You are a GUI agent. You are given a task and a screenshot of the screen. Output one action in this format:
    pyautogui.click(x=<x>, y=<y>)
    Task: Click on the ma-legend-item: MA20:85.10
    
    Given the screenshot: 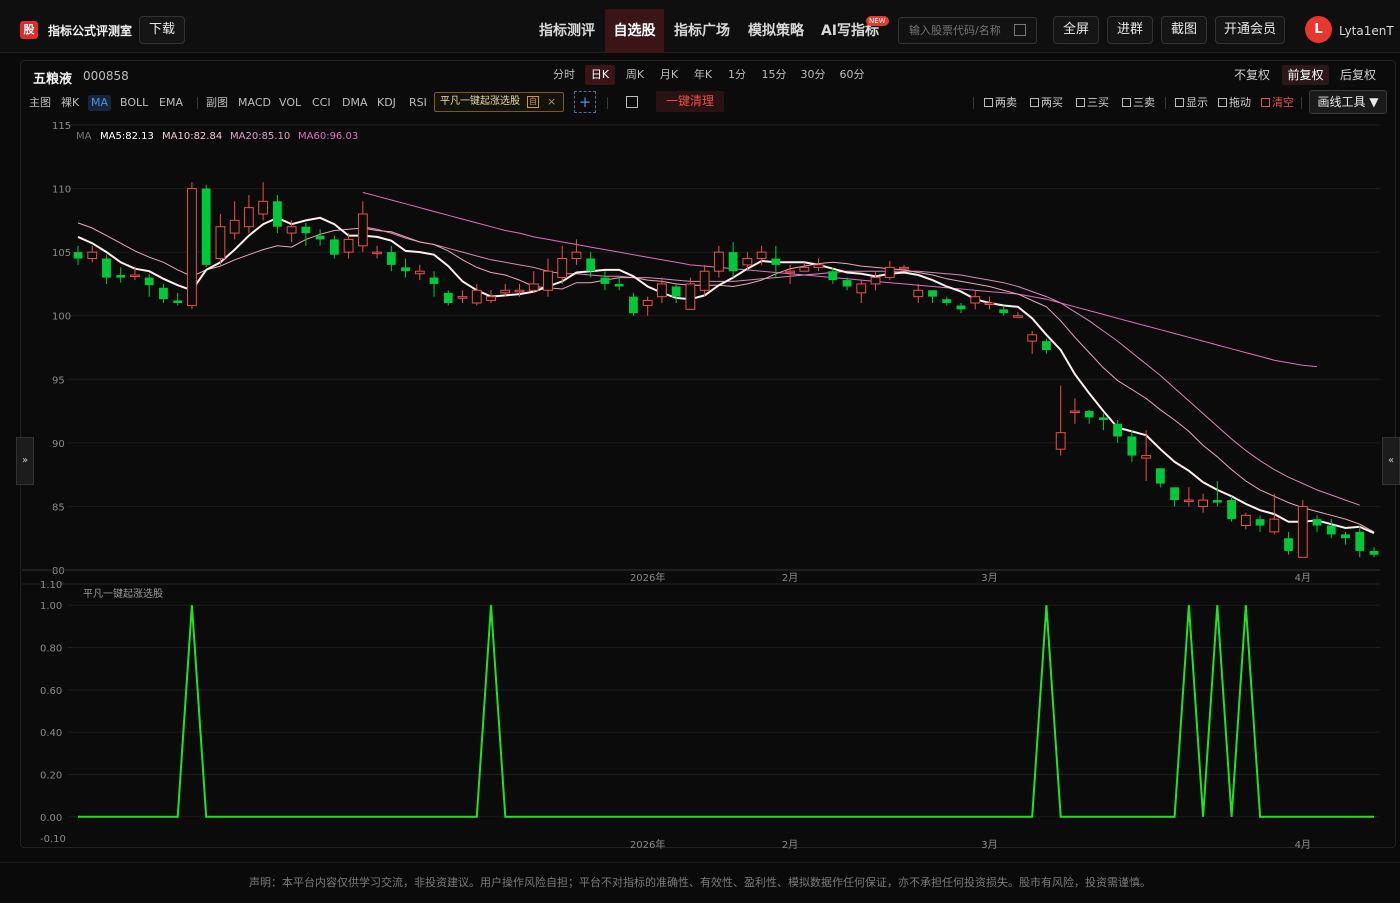 What is the action you would take?
    pyautogui.click(x=260, y=136)
    